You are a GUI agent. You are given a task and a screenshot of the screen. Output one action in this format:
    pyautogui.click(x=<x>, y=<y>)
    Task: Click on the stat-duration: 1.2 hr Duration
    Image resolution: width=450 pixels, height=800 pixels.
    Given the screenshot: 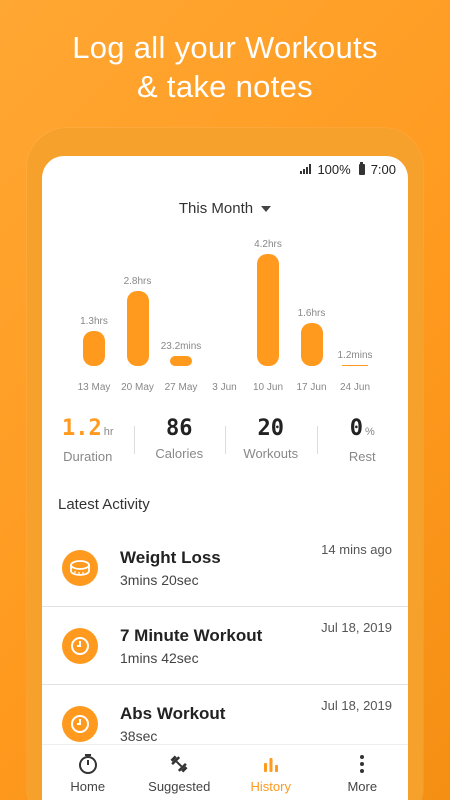 What is the action you would take?
    pyautogui.click(x=88, y=441)
    